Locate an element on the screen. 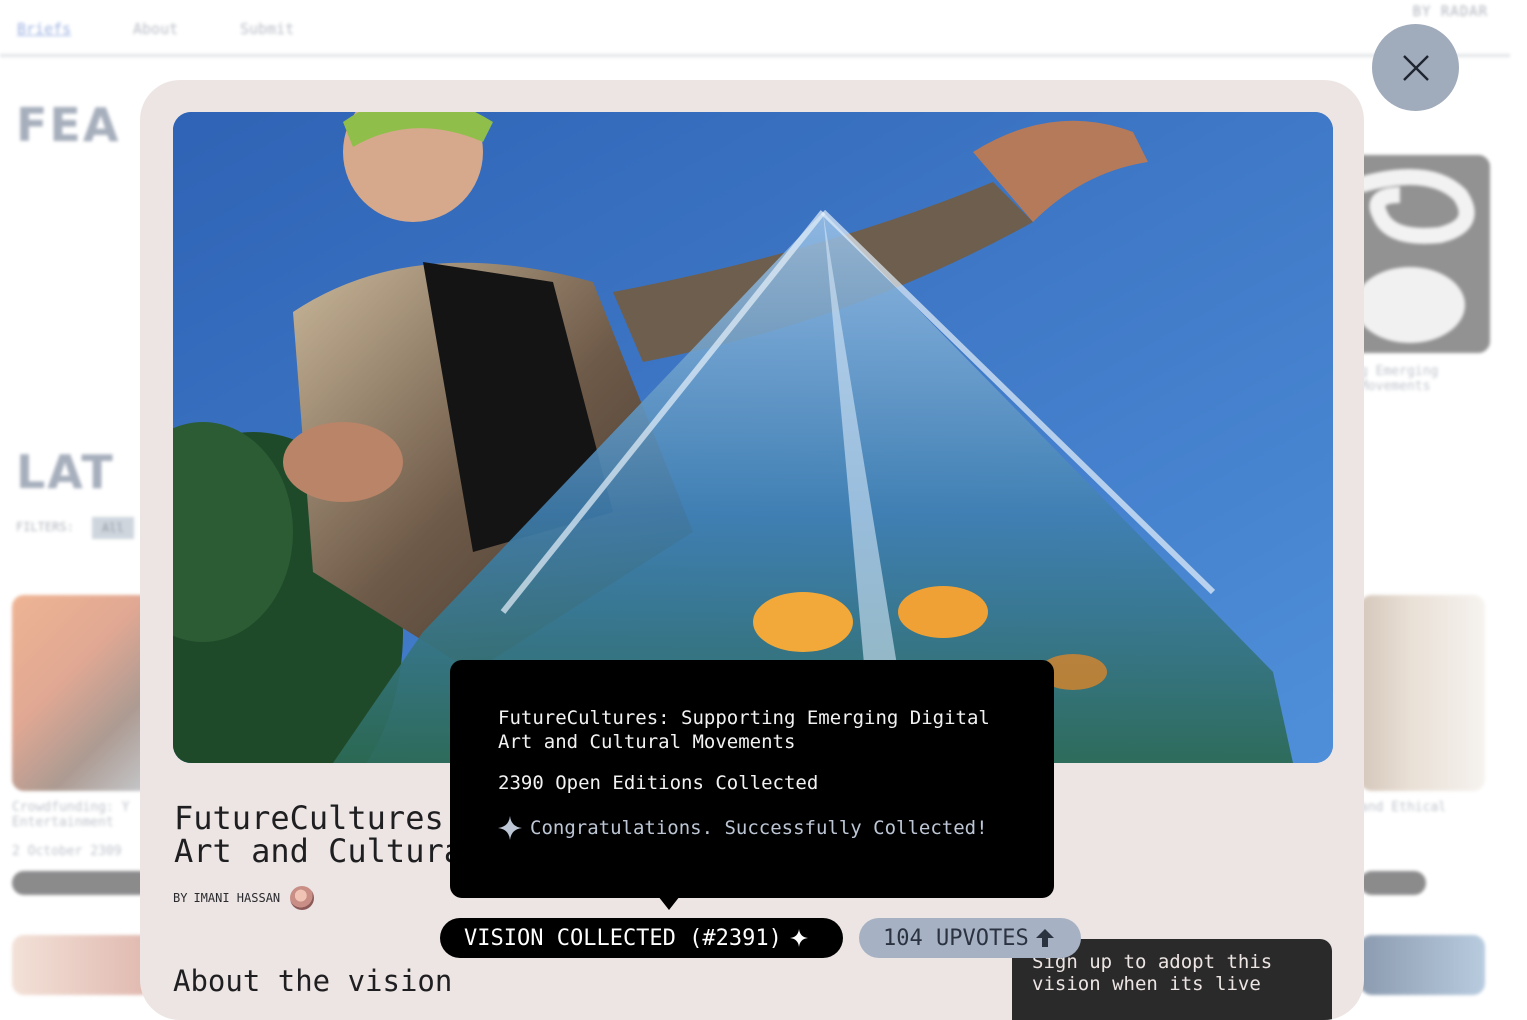  latest-heading: LAT is located at coordinates (65, 472).